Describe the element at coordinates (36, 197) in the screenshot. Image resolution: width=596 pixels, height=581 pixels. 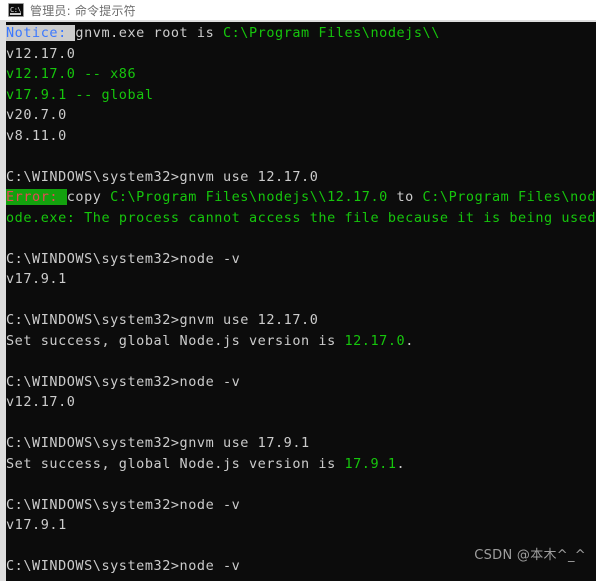
I see `terminal-text-segment: Error:` at that location.